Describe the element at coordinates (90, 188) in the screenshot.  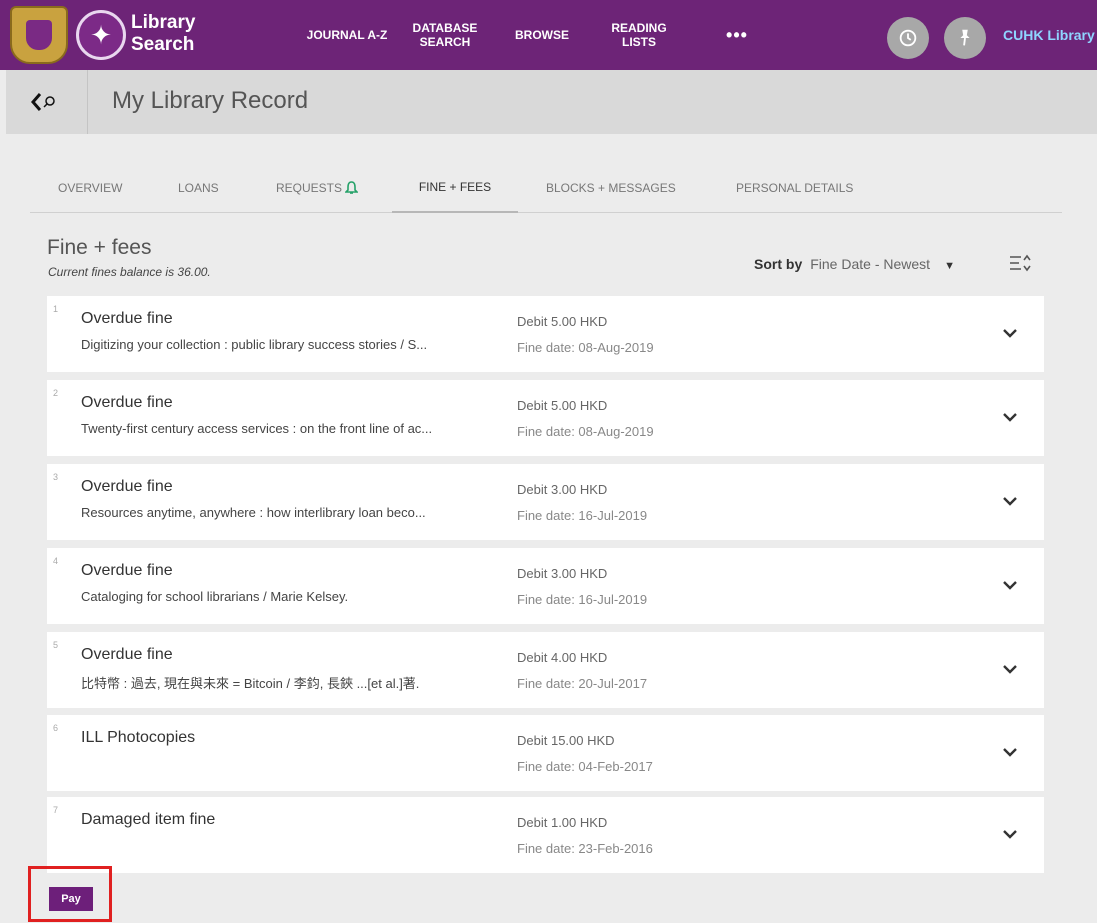
I see `tab-overview: OVERVIEW` at that location.